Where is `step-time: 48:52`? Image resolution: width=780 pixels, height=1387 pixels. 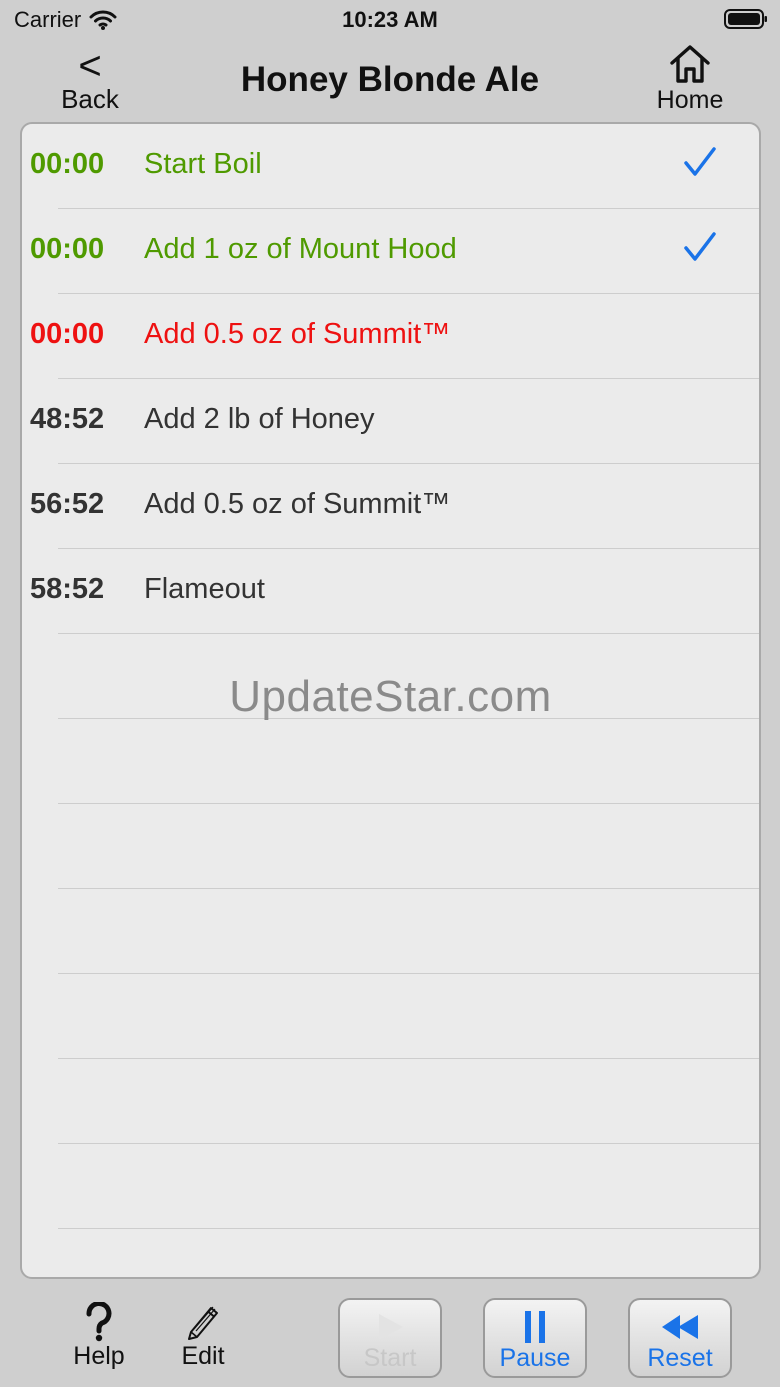 step-time: 48:52 is located at coordinates (67, 419).